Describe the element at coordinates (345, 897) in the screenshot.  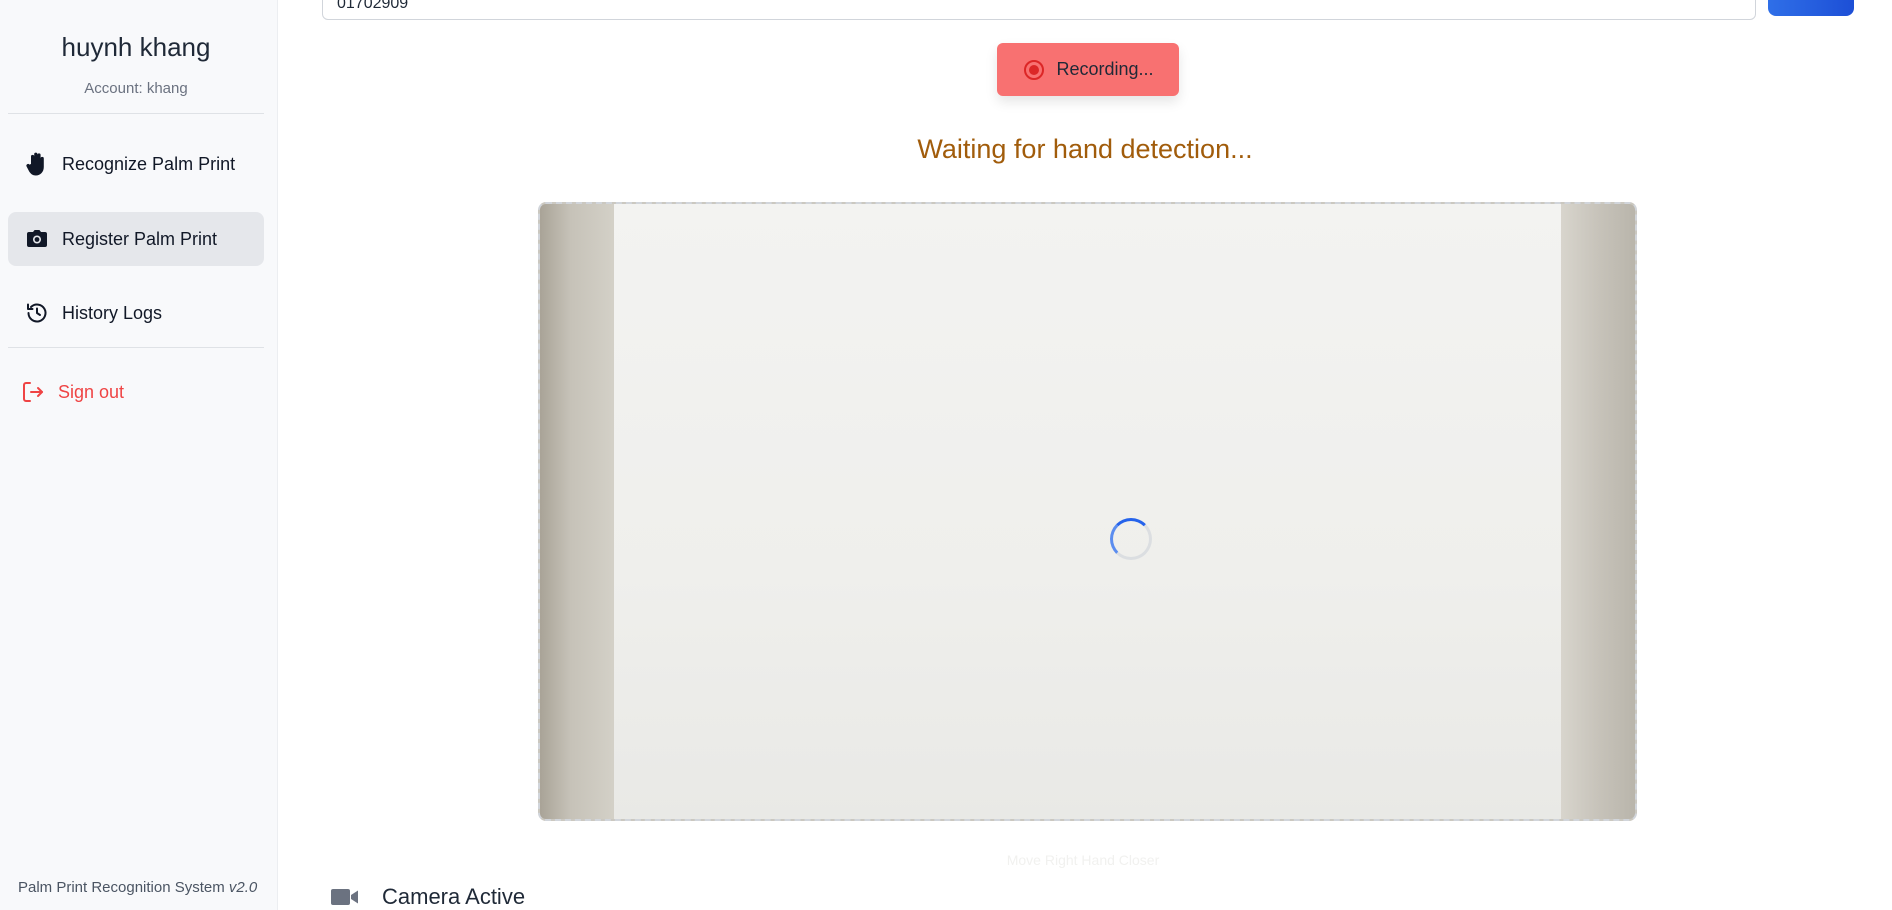
I see `video-camera-icon` at that location.